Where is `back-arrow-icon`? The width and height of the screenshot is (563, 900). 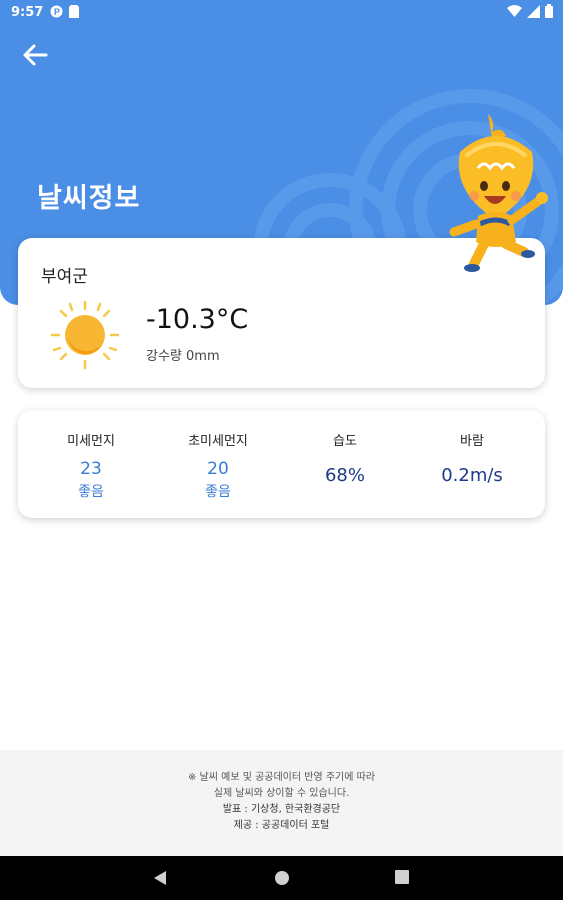
back-arrow-icon is located at coordinates (35, 55).